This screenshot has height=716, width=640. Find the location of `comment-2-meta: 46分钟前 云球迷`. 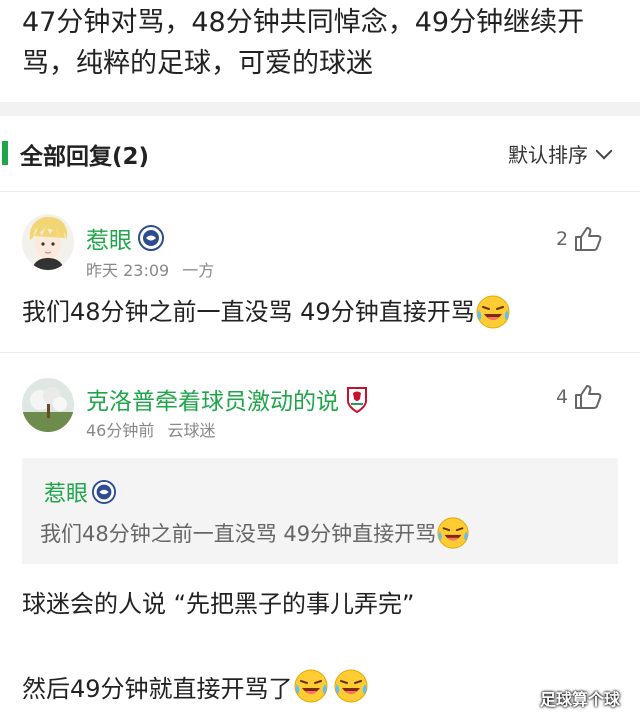

comment-2-meta: 46分钟前 云球迷 is located at coordinates (154, 429).